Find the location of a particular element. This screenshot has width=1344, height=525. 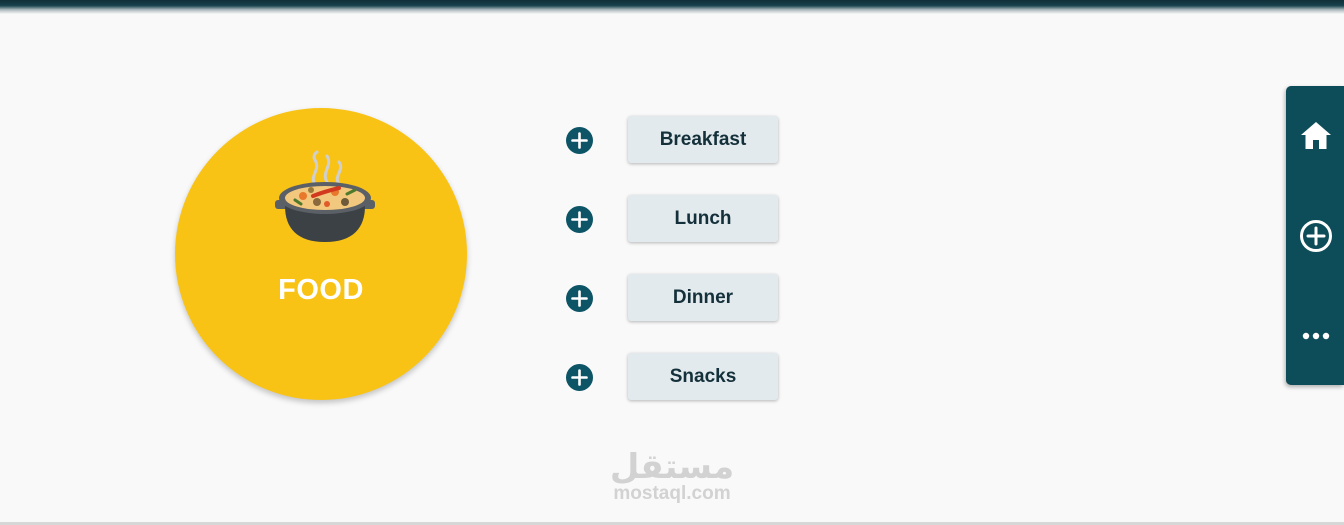

side-nav-panel is located at coordinates (1315, 235).